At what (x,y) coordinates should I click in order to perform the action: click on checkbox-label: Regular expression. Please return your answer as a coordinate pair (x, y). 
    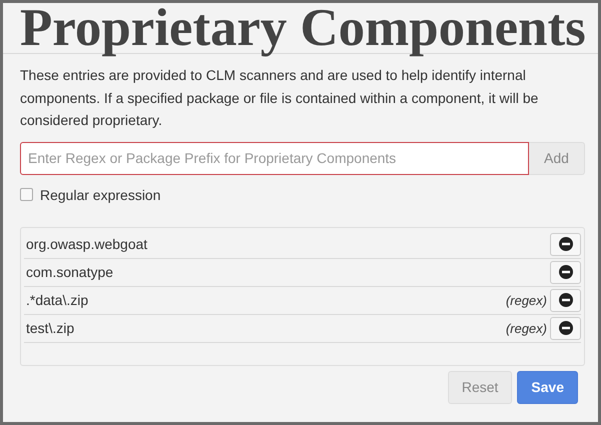
    Looking at the image, I should click on (100, 194).